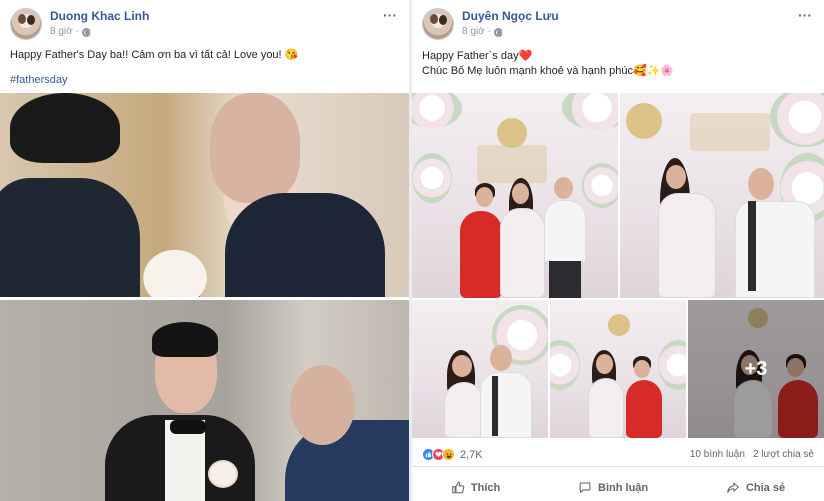  Describe the element at coordinates (305, 245) in the screenshot. I see `photo-suit-father` at that location.